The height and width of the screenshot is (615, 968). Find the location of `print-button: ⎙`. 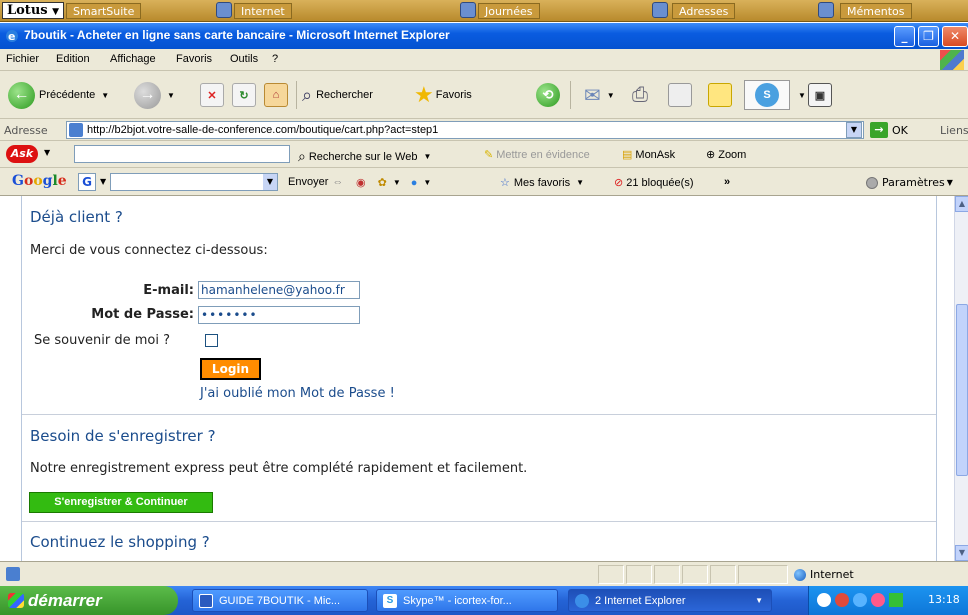

print-button: ⎙ is located at coordinates (640, 95).